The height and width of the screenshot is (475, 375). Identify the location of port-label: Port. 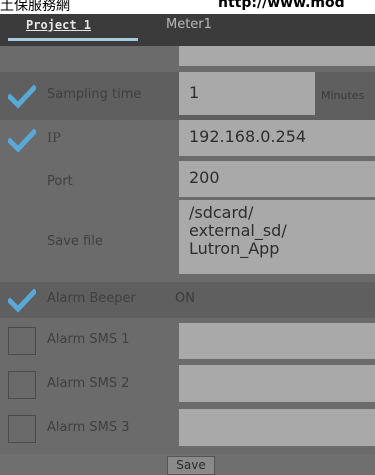
(60, 181).